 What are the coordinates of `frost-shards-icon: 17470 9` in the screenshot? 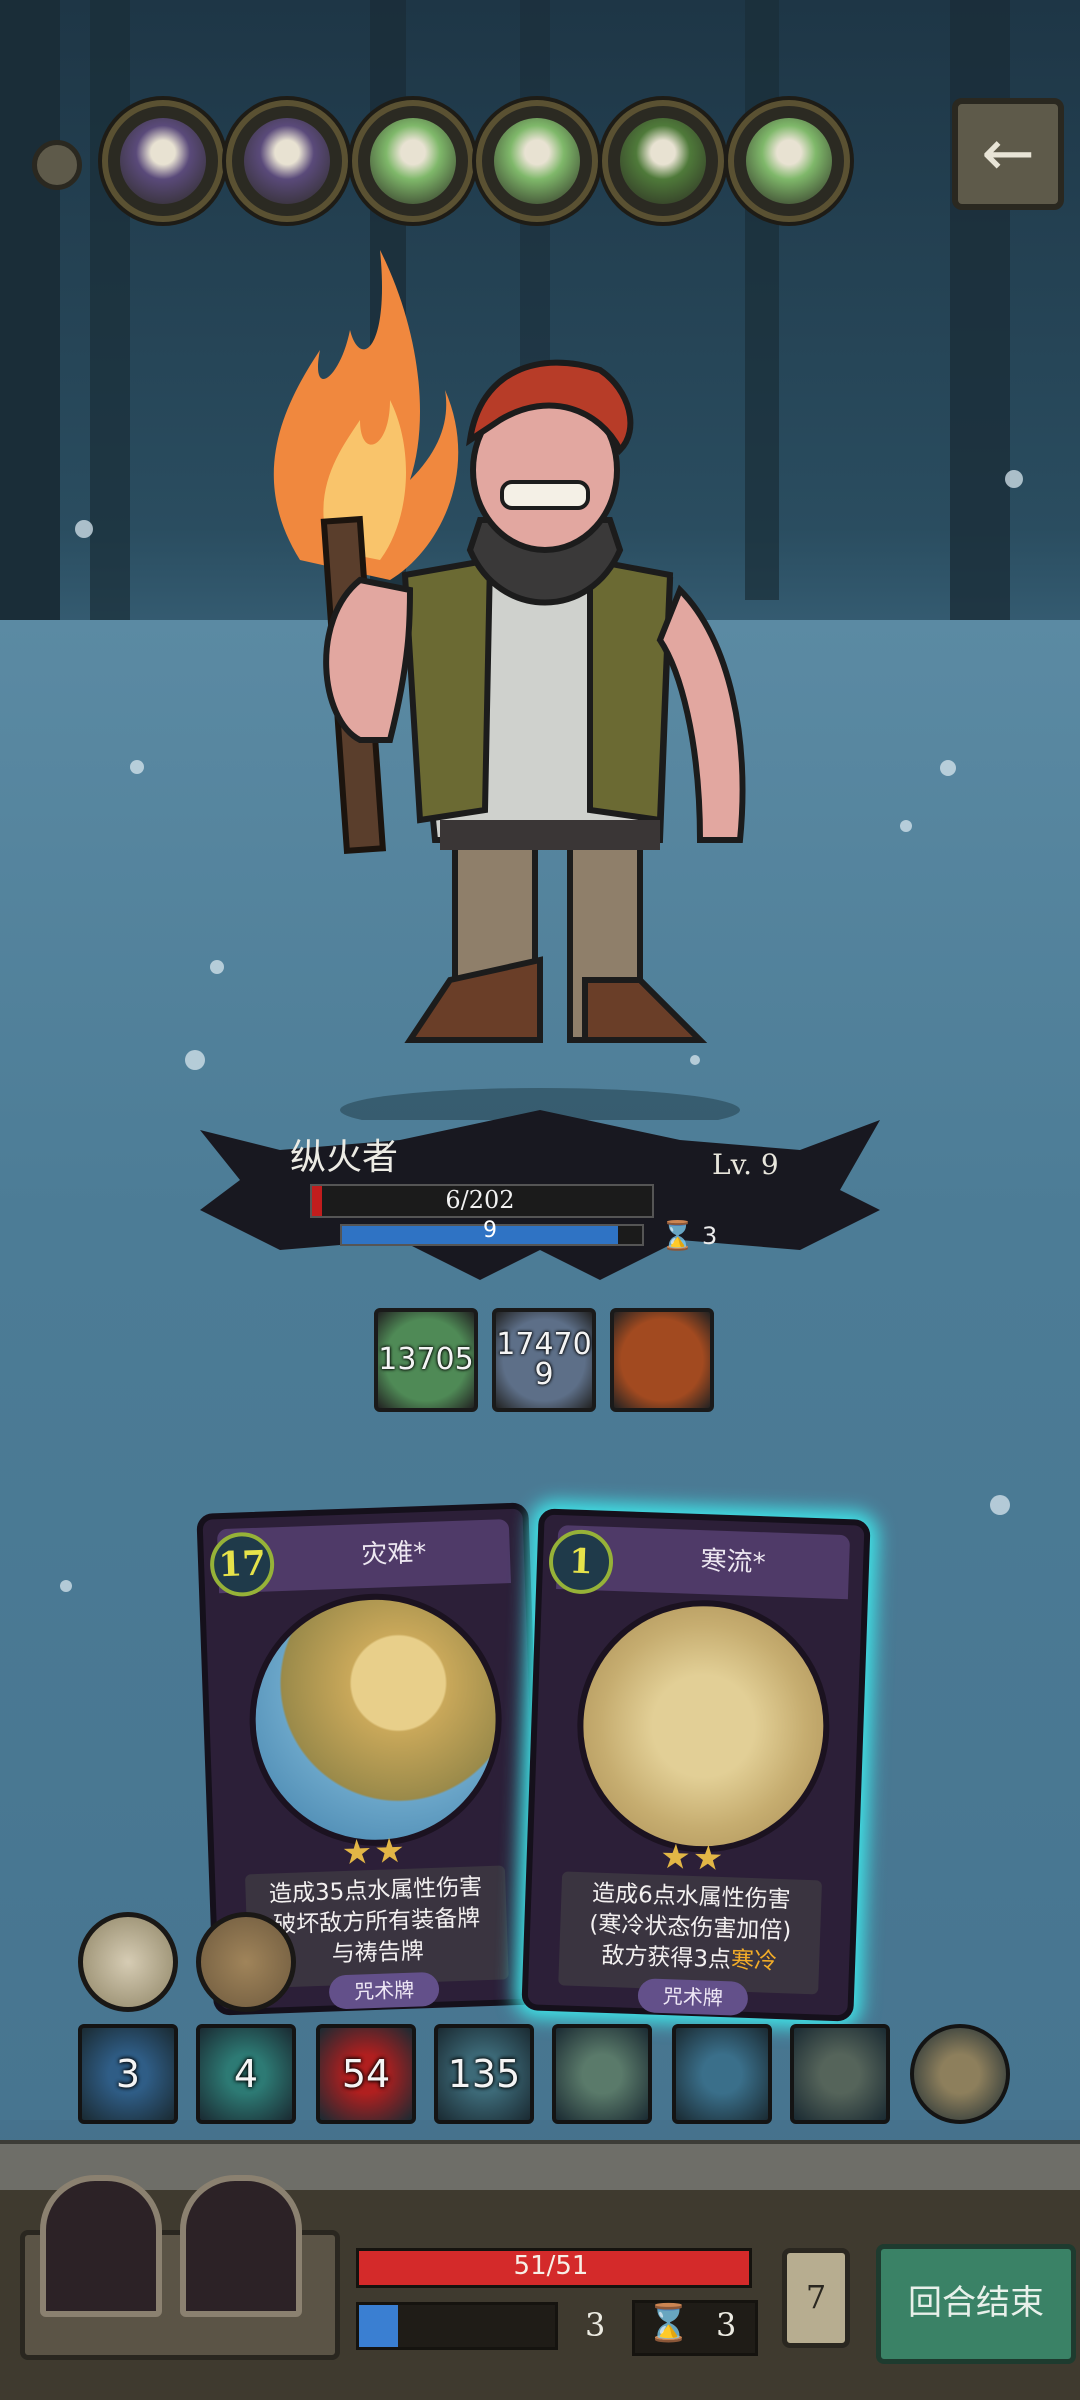 It's located at (544, 1360).